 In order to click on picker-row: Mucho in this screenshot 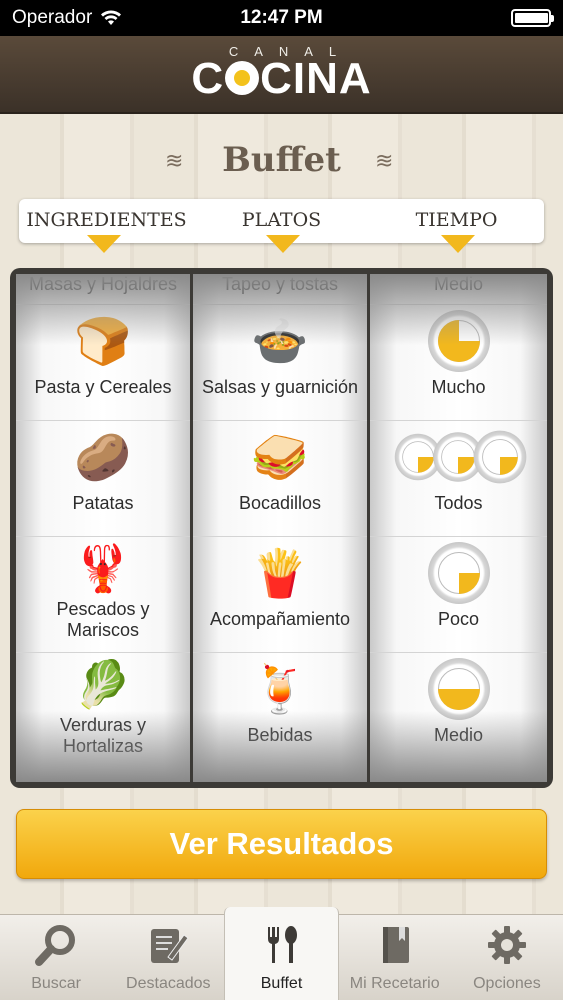, I will do `click(458, 362)`.